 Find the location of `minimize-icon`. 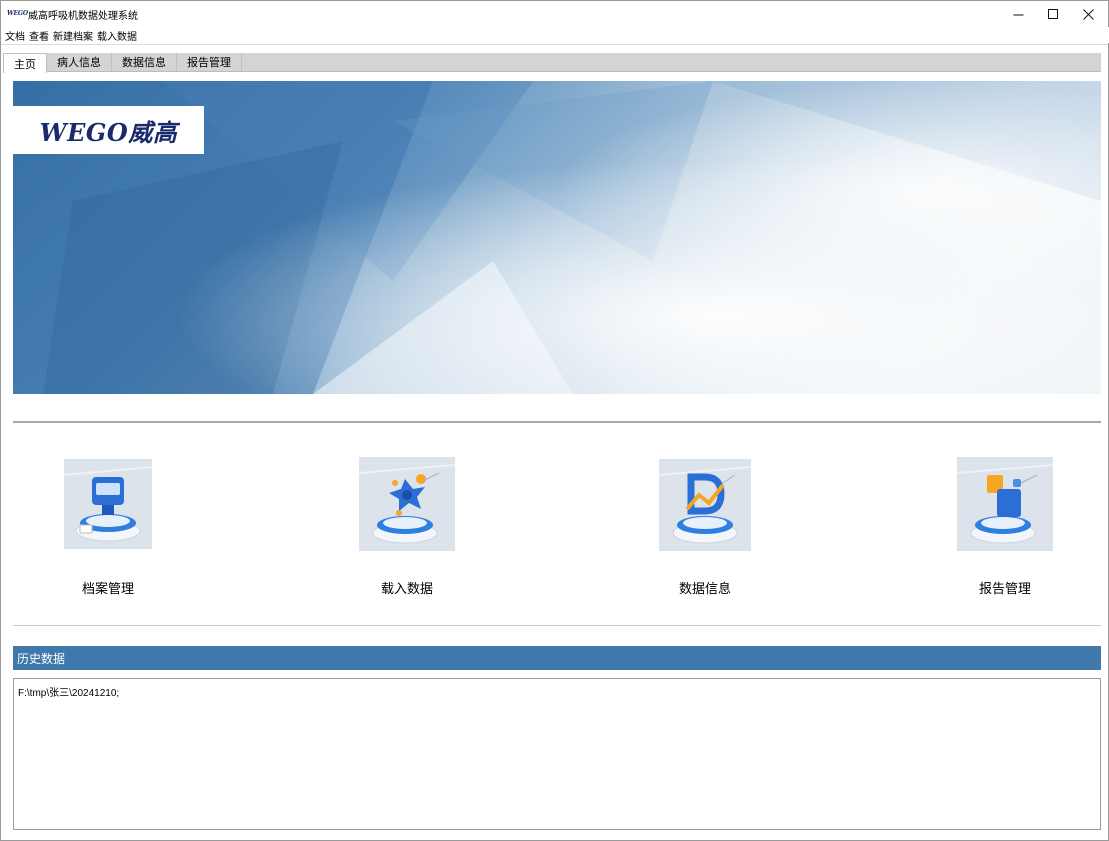

minimize-icon is located at coordinates (1018, 14).